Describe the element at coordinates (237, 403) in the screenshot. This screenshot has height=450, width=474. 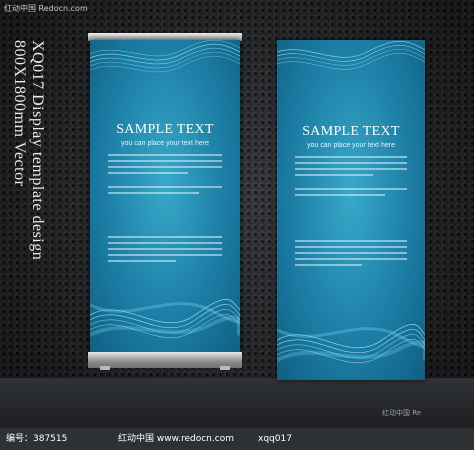
I see `floor` at that location.